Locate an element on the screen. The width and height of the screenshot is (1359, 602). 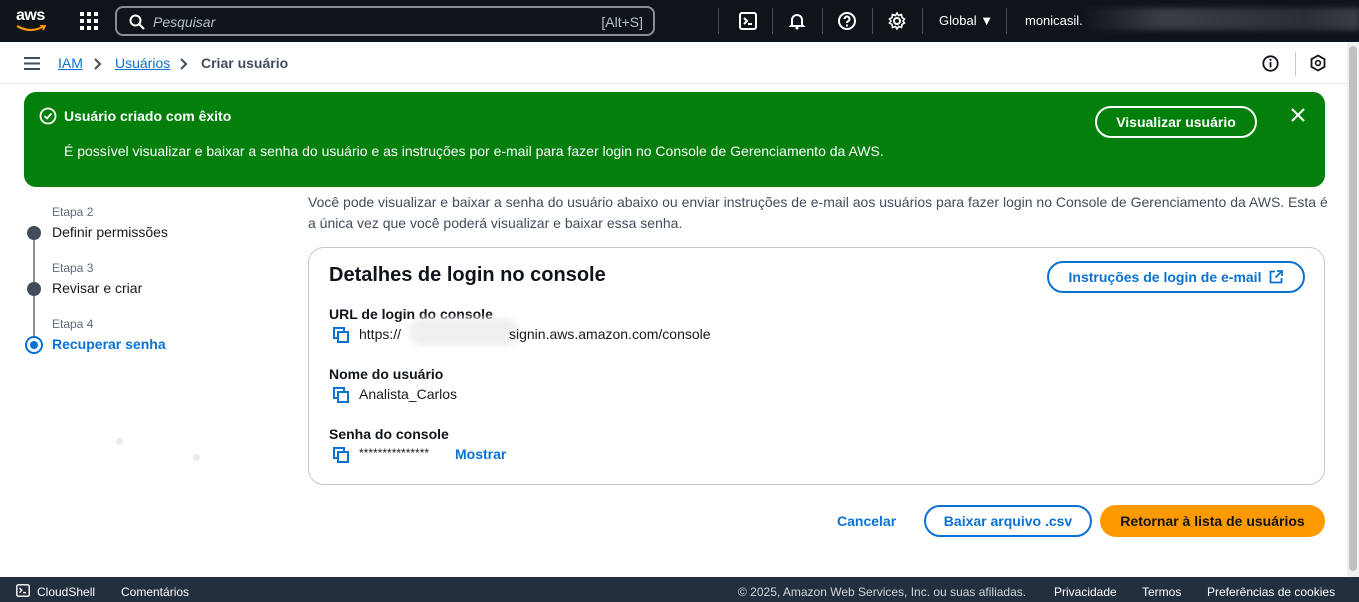
close-icon is located at coordinates (1298, 115).